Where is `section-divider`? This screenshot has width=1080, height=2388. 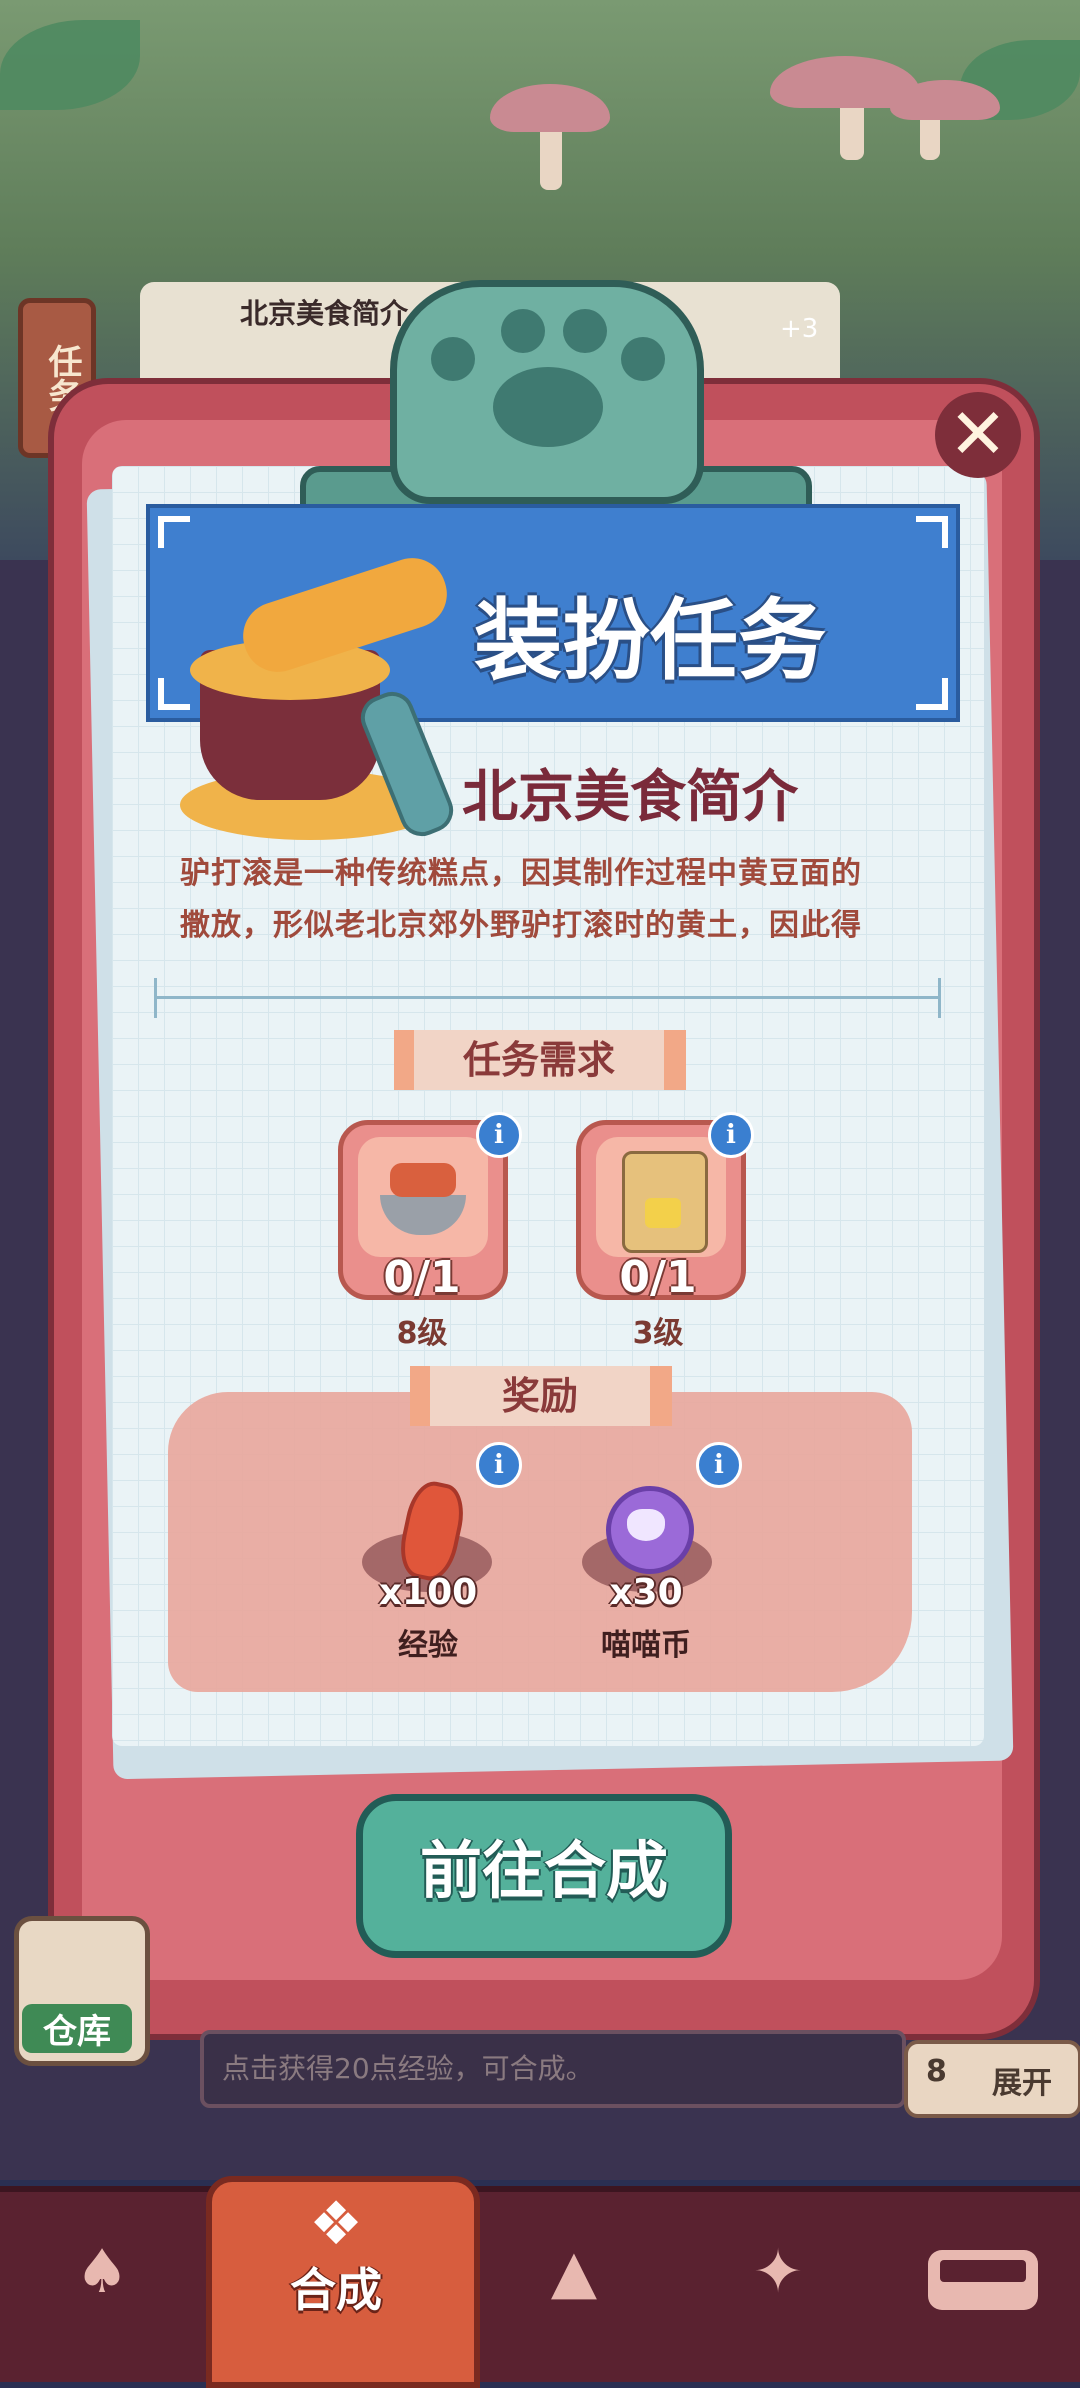
section-divider is located at coordinates (548, 997).